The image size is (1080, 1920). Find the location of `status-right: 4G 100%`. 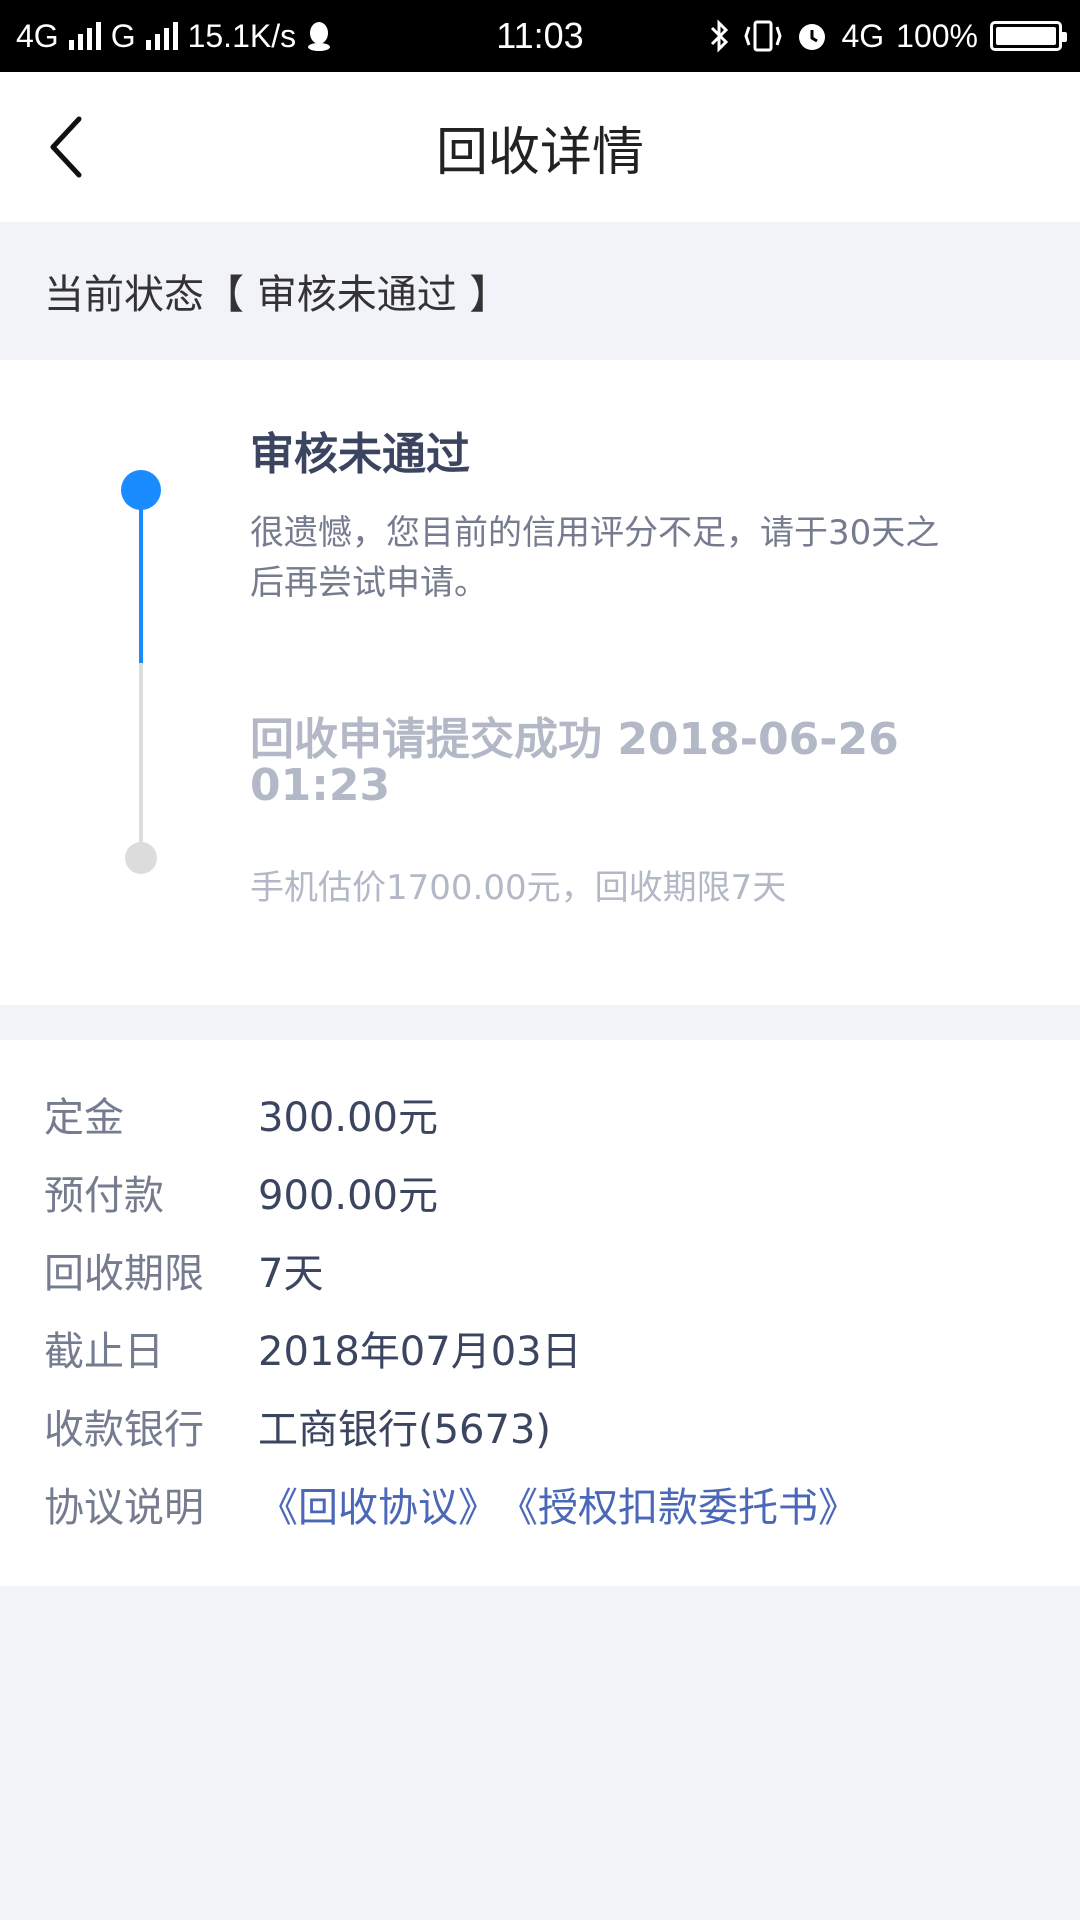

status-right: 4G 100% is located at coordinates (888, 36).